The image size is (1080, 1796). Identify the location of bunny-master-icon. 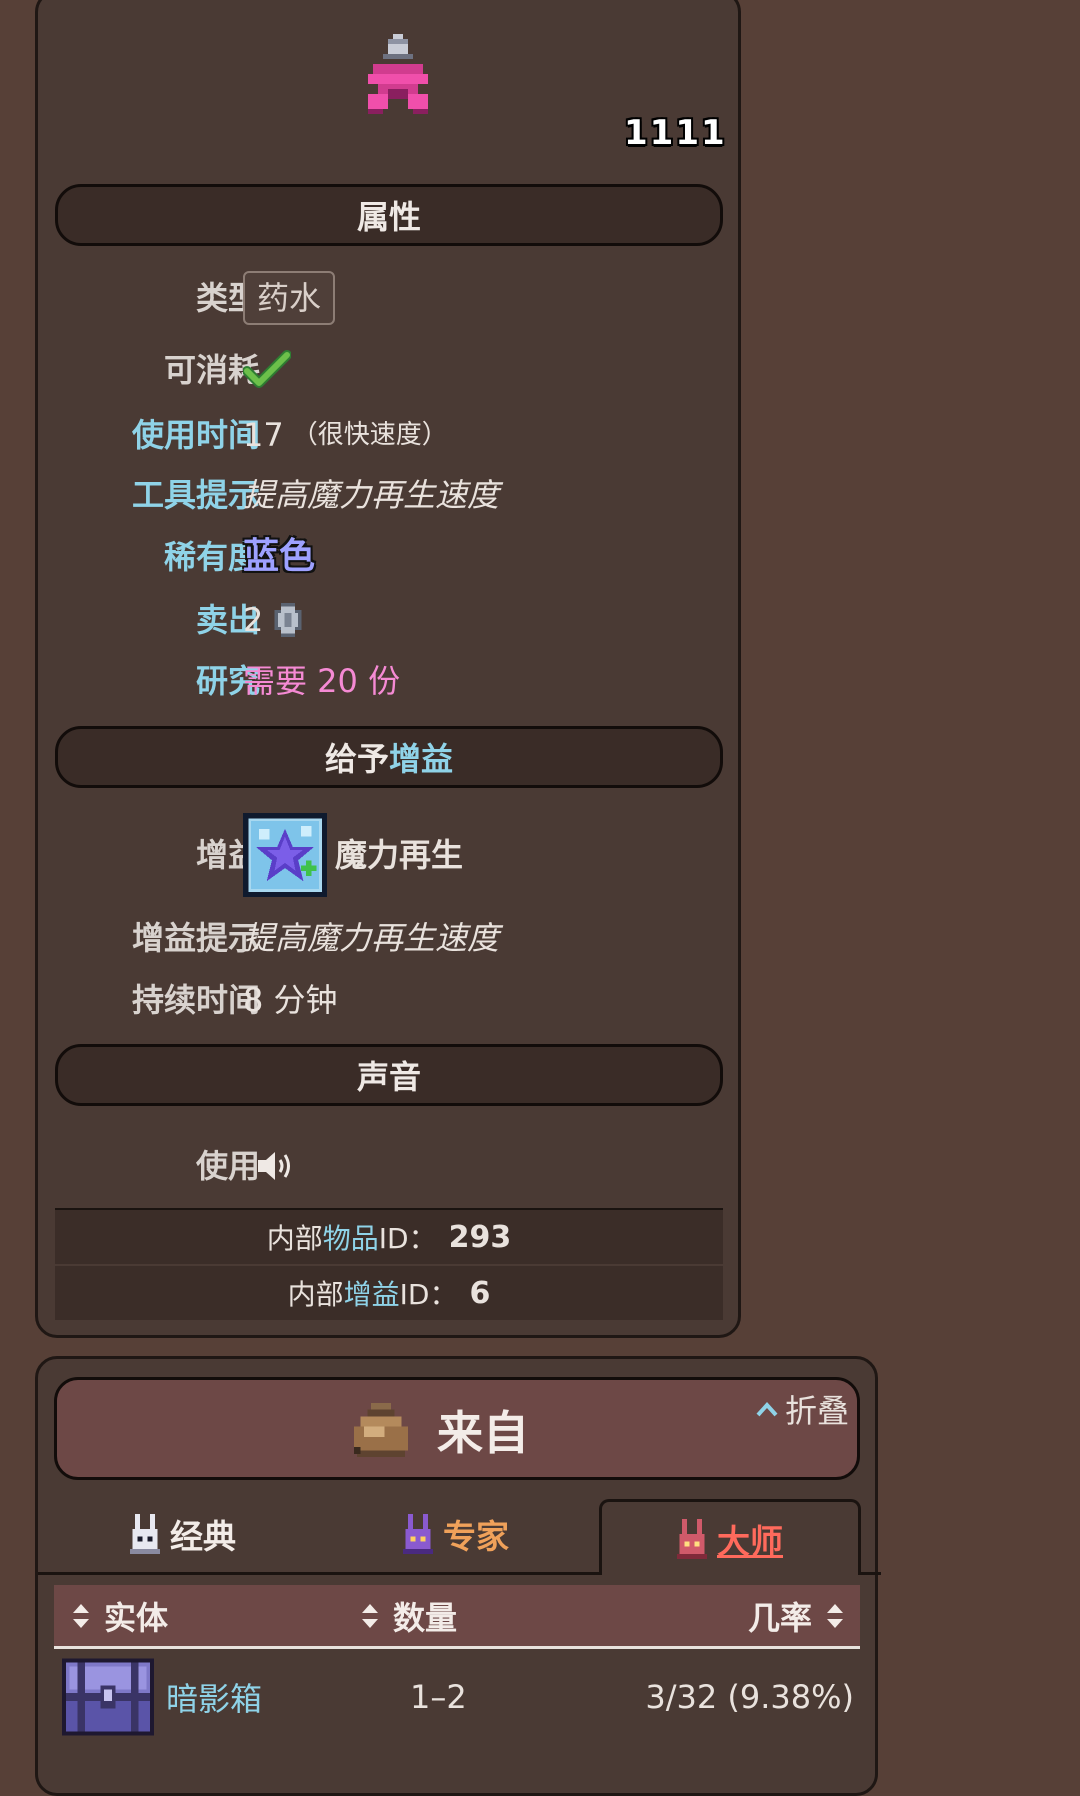
(692, 1538).